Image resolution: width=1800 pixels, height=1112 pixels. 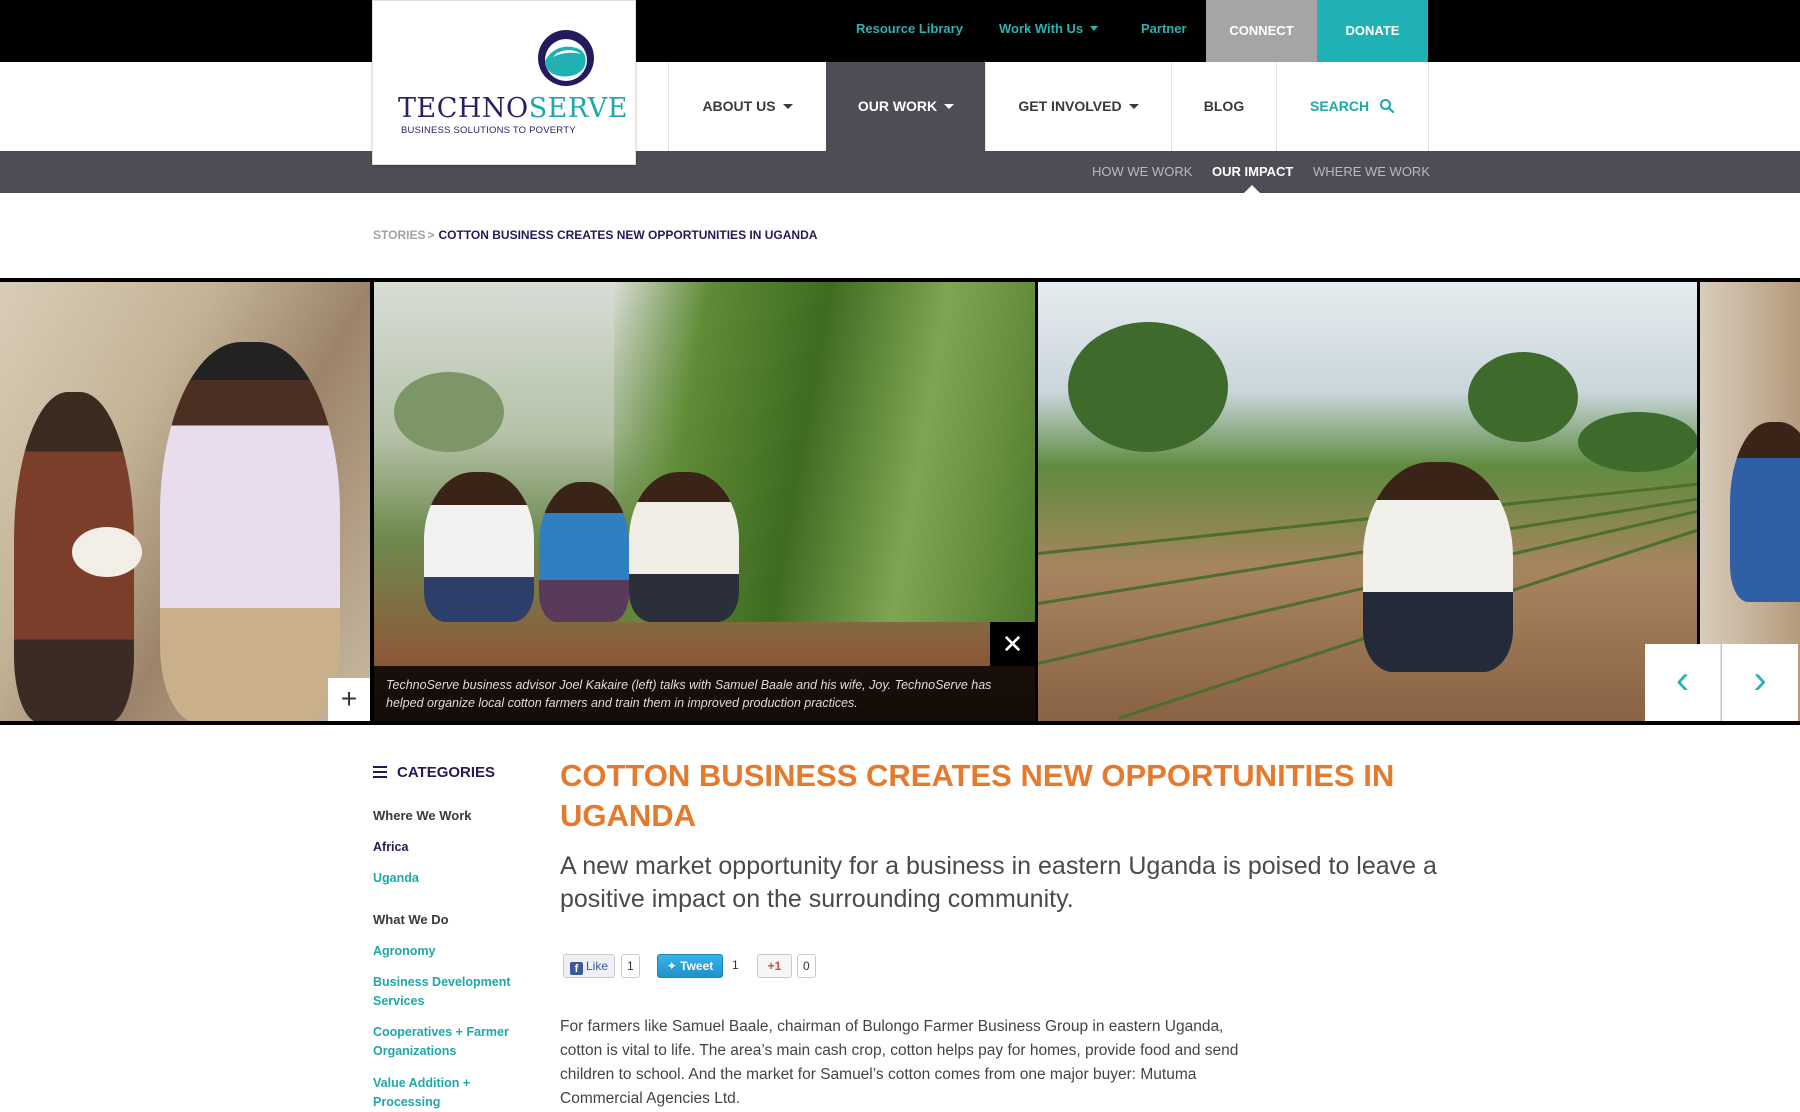 I want to click on where-we-work-heading: Where We Work, so click(x=422, y=815).